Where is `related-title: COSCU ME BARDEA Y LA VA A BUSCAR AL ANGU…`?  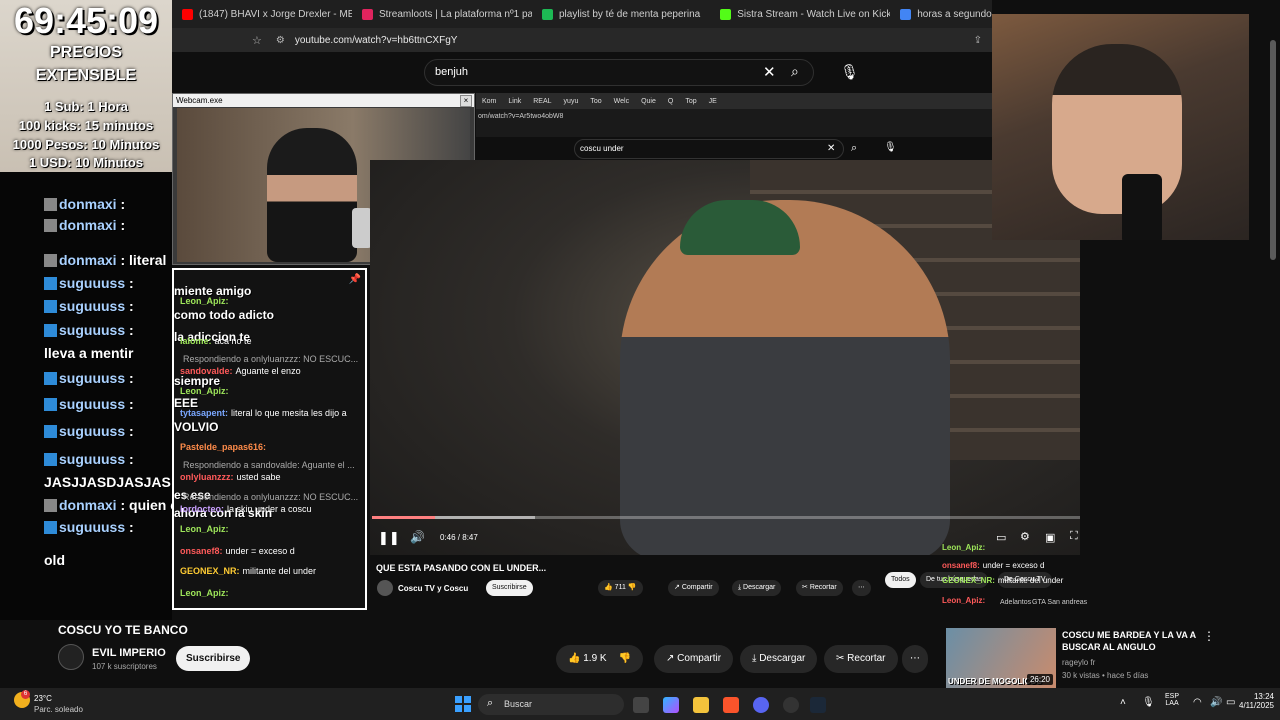
related-title: COSCU ME BARDEA Y LA VA A BUSCAR AL ANGU… is located at coordinates (1132, 641).